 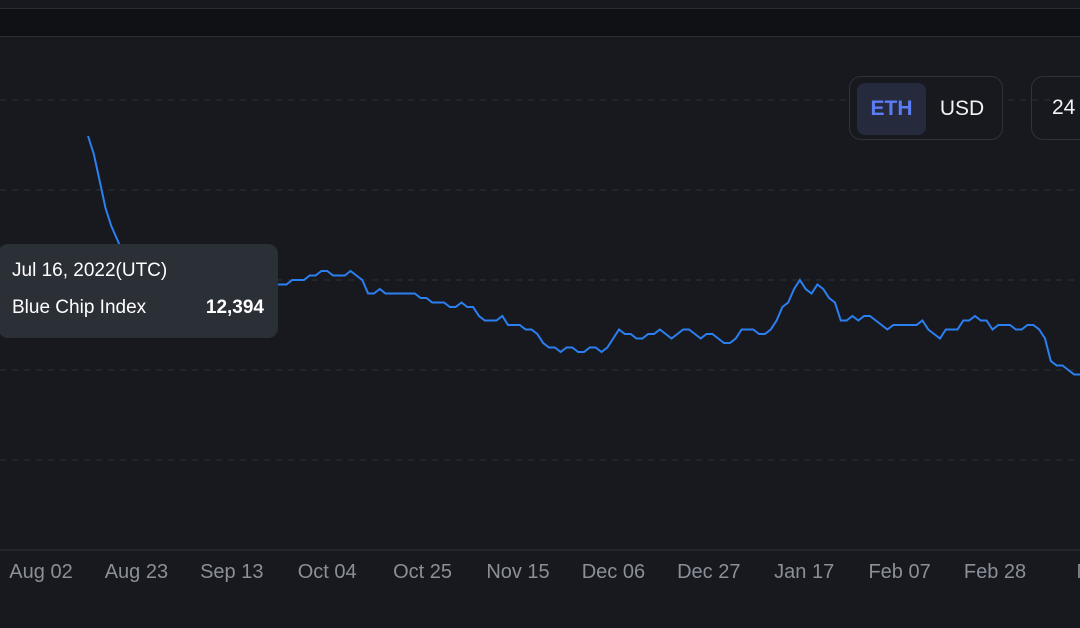 I want to click on tooltip-series-name: Blue Chip Index, so click(x=79, y=307).